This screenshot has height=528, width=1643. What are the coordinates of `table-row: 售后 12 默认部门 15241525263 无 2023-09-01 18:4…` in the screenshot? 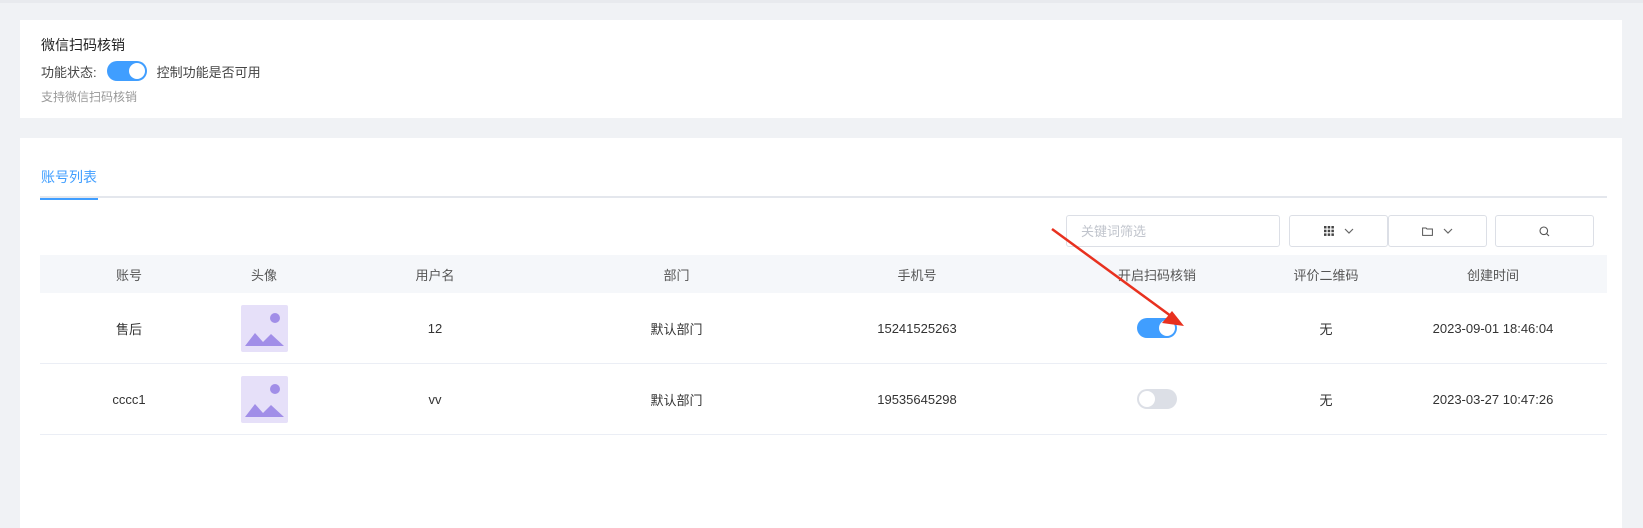 It's located at (823, 328).